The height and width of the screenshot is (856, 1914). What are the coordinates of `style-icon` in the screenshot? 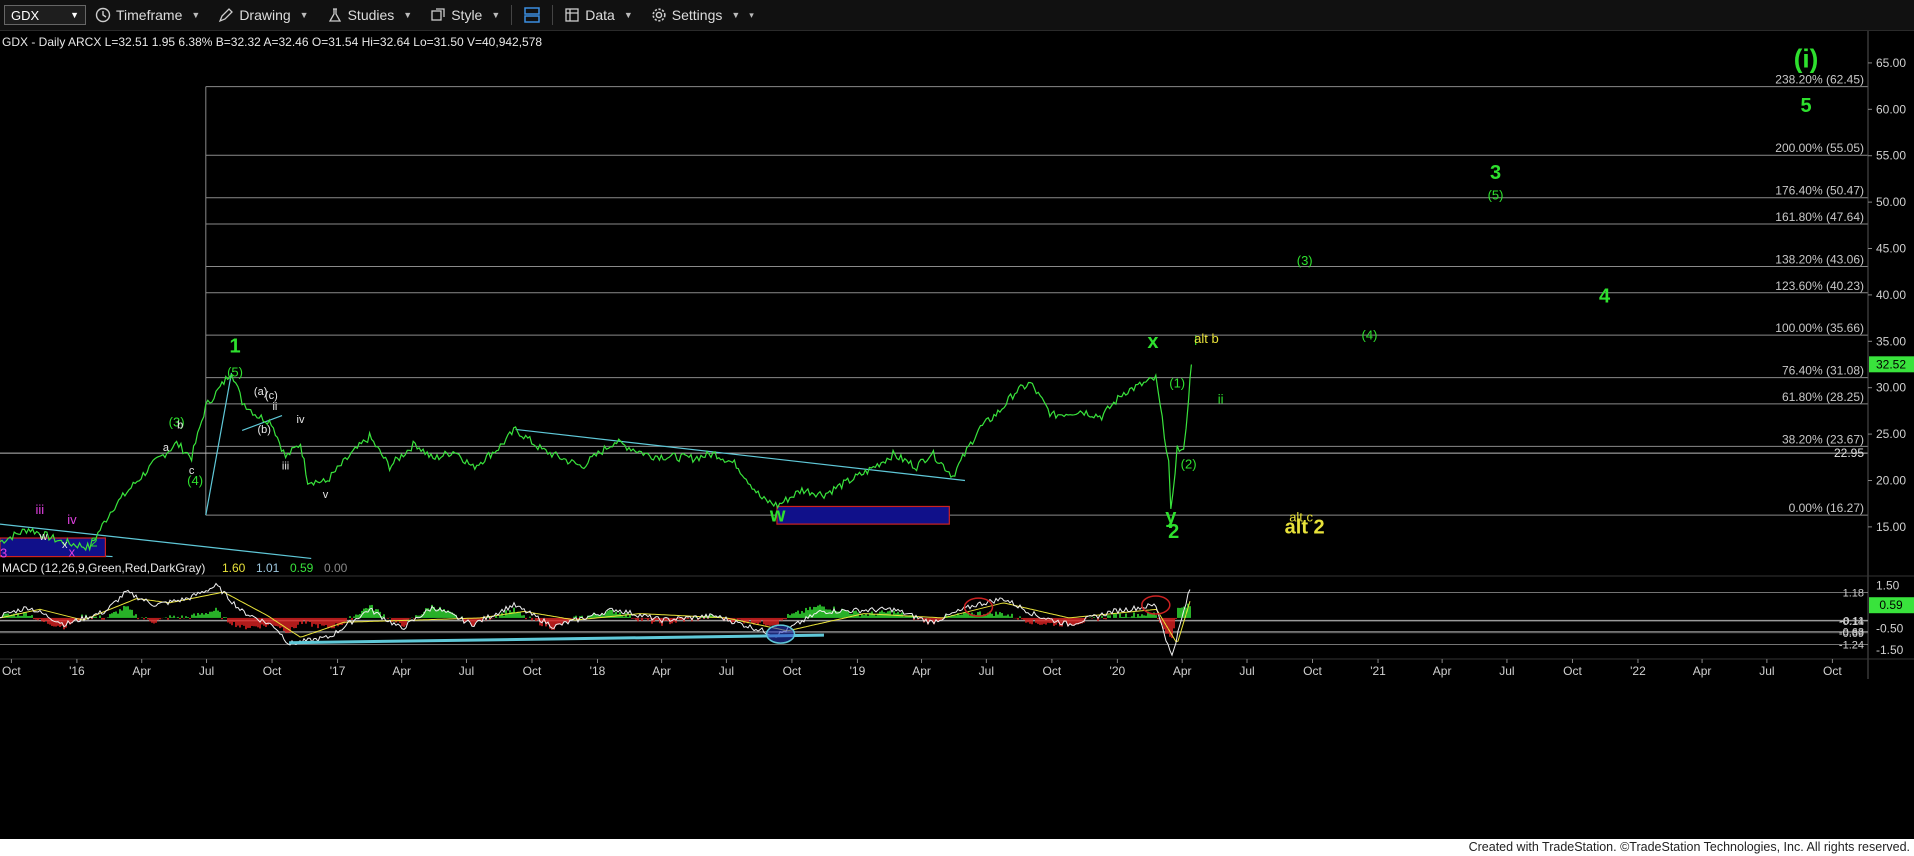 It's located at (438, 14).